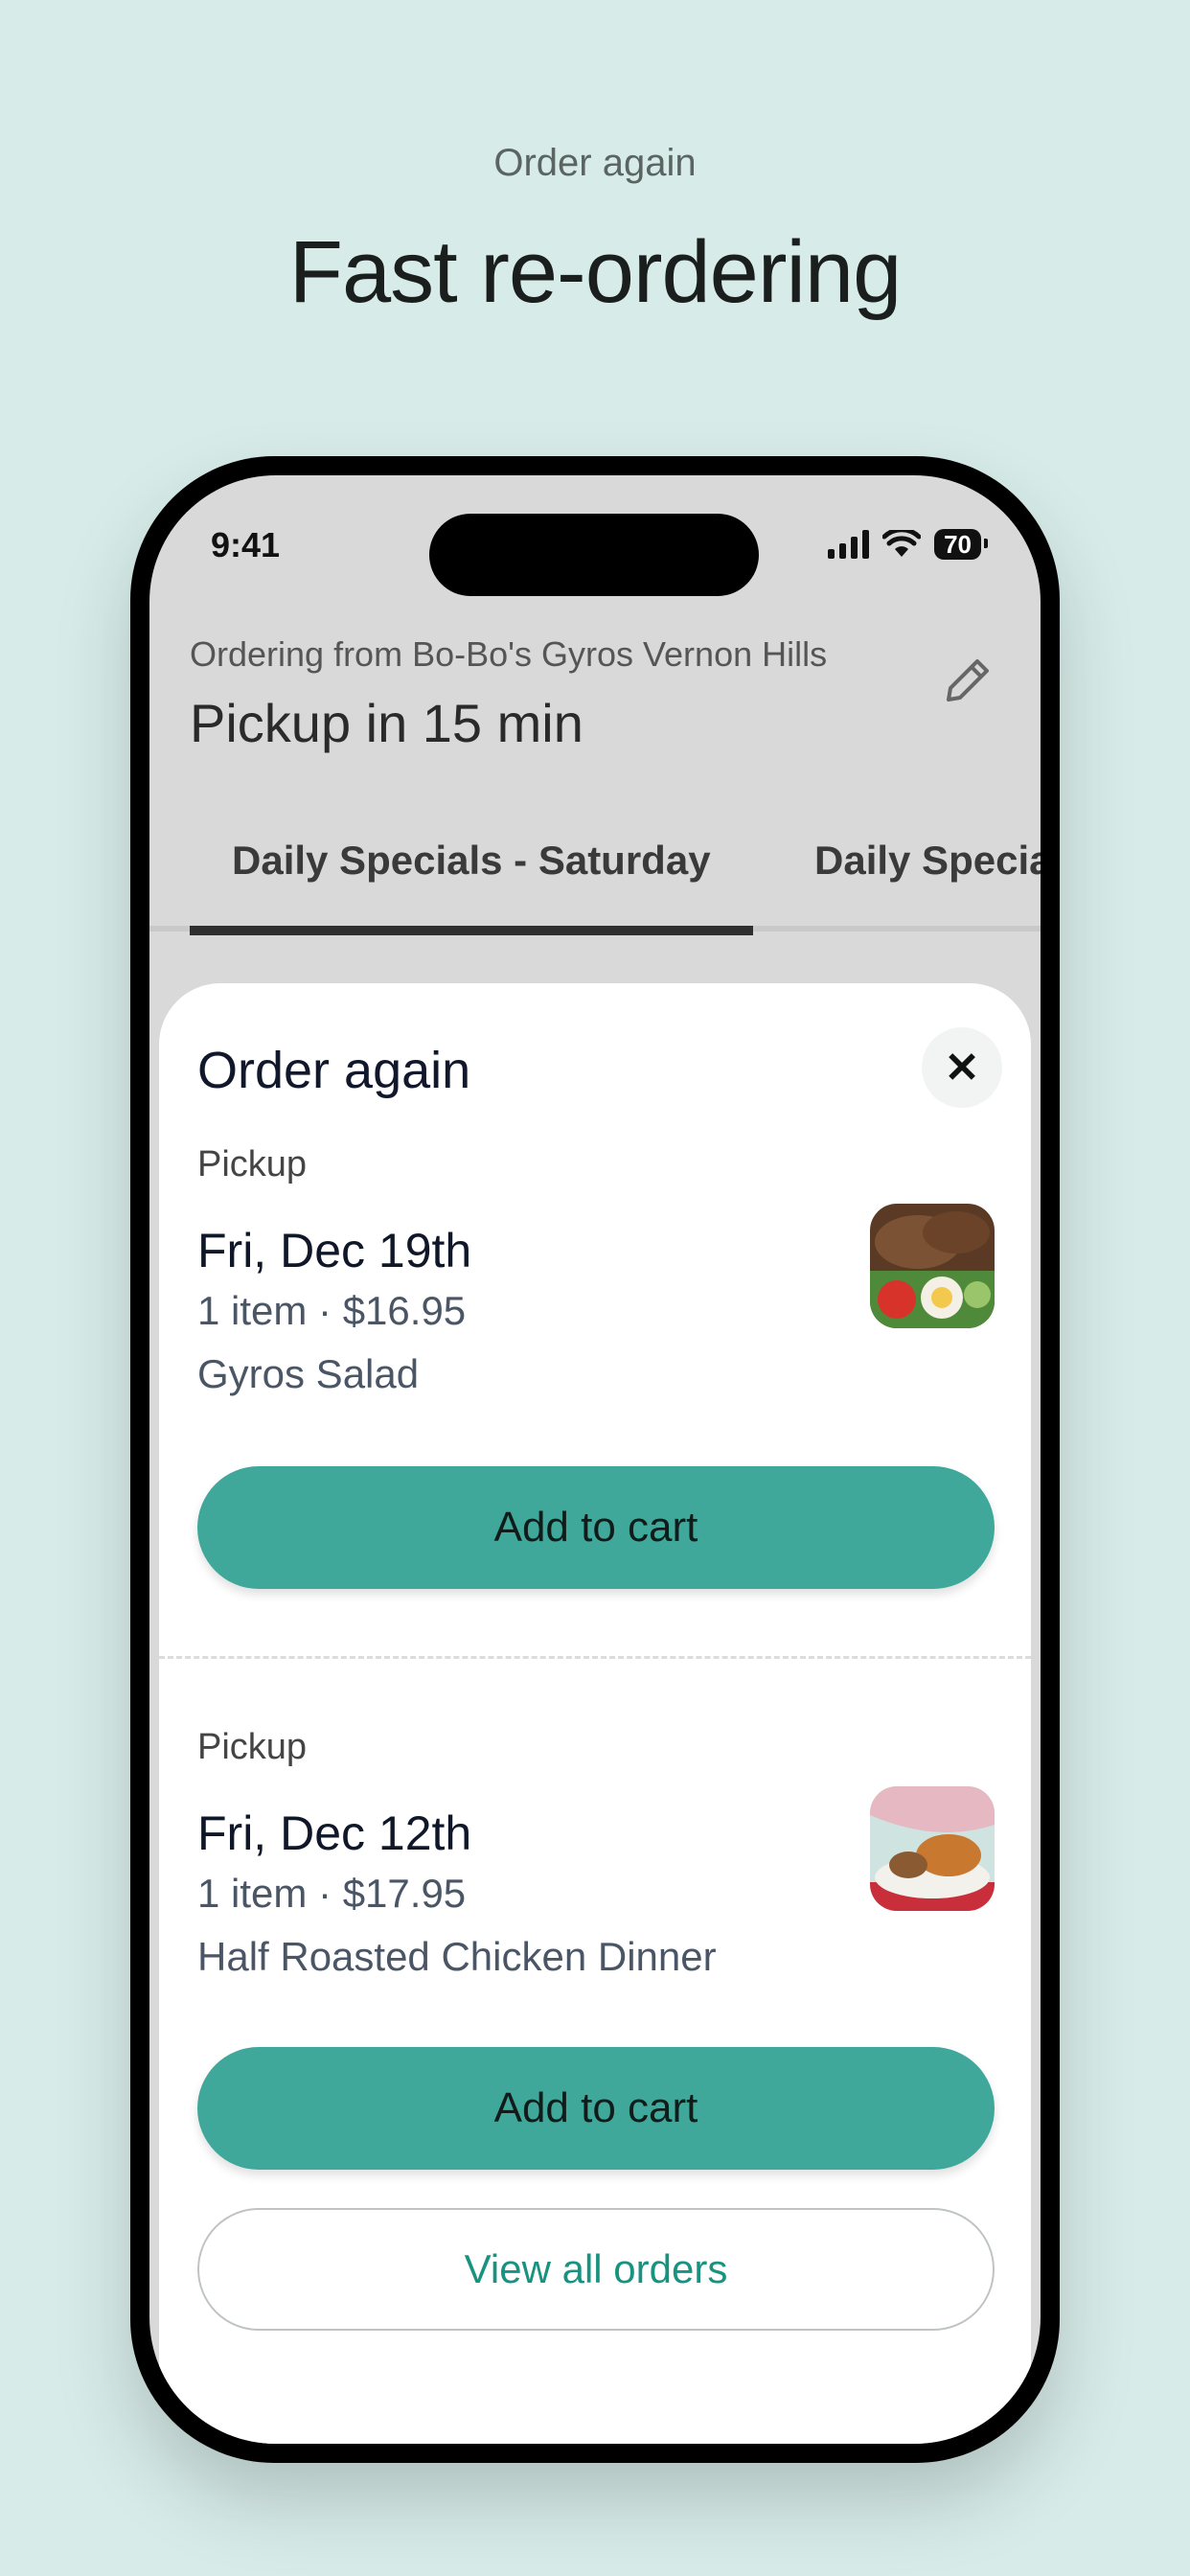 This screenshot has width=1190, height=2576. What do you see at coordinates (595, 163) in the screenshot?
I see `marketing-eyebrow: Order again` at bounding box center [595, 163].